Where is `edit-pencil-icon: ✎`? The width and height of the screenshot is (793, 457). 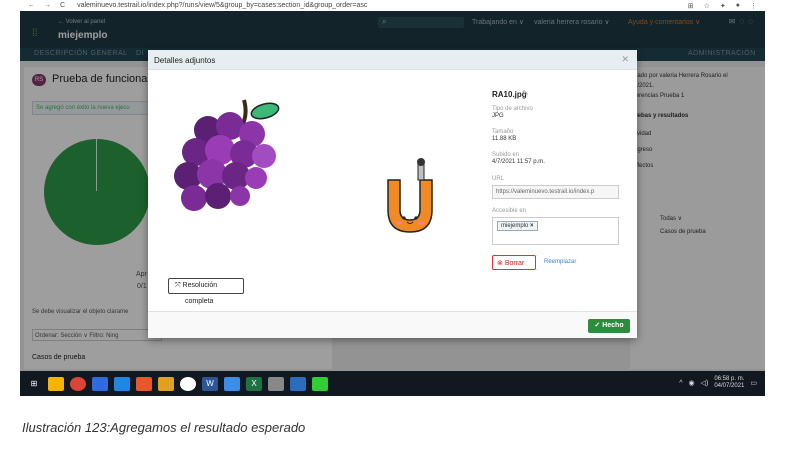
edit-pencil-icon: ✎ is located at coordinates (525, 93).